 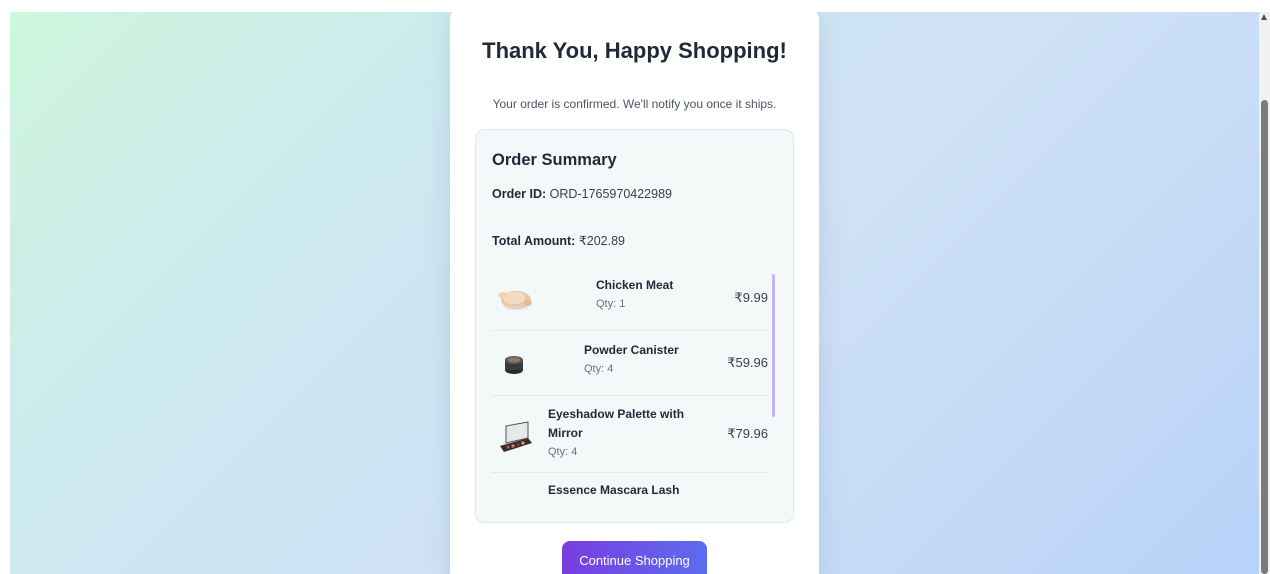 I want to click on item-price: ₹9.99, so click(x=751, y=297).